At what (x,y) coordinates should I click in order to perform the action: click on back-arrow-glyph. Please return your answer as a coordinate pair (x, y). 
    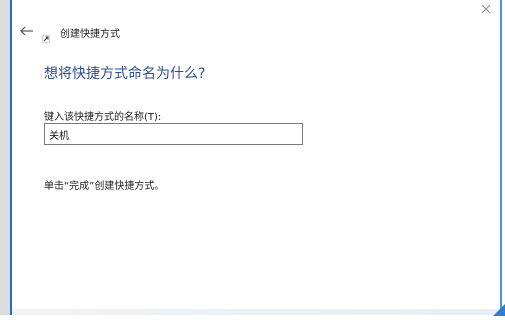
    Looking at the image, I should click on (26, 31).